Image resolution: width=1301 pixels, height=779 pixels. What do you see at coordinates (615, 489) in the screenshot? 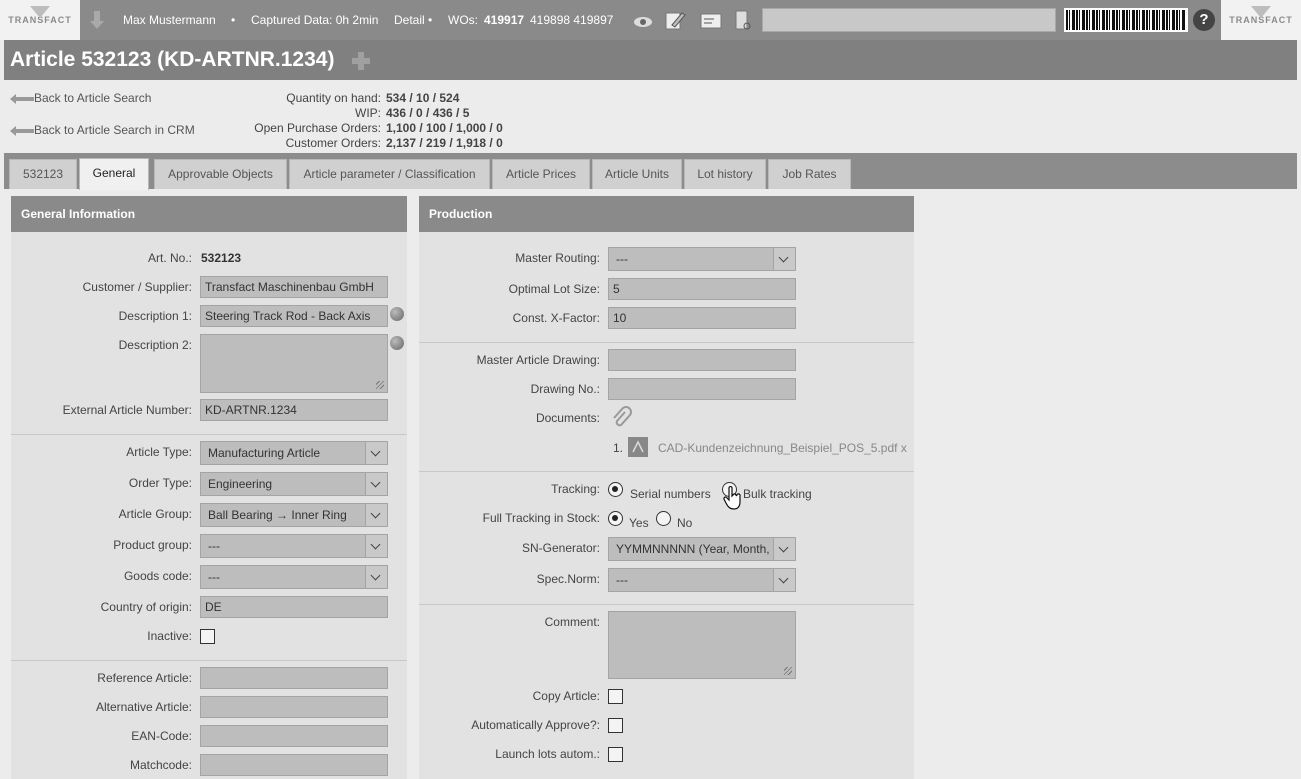
I see `tracking-serial-radio` at bounding box center [615, 489].